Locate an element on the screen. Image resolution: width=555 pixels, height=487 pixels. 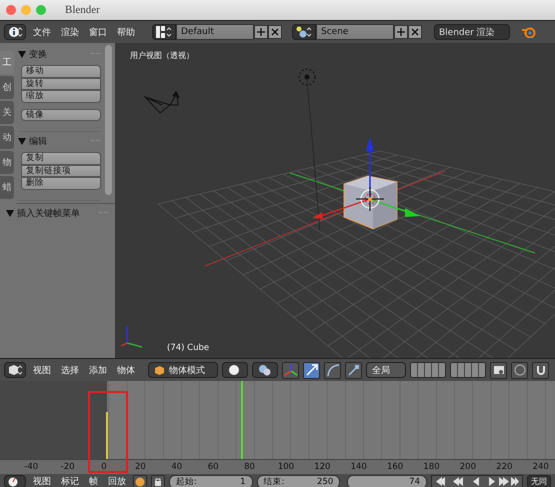
menu-item: 窗口 is located at coordinates (98, 32).